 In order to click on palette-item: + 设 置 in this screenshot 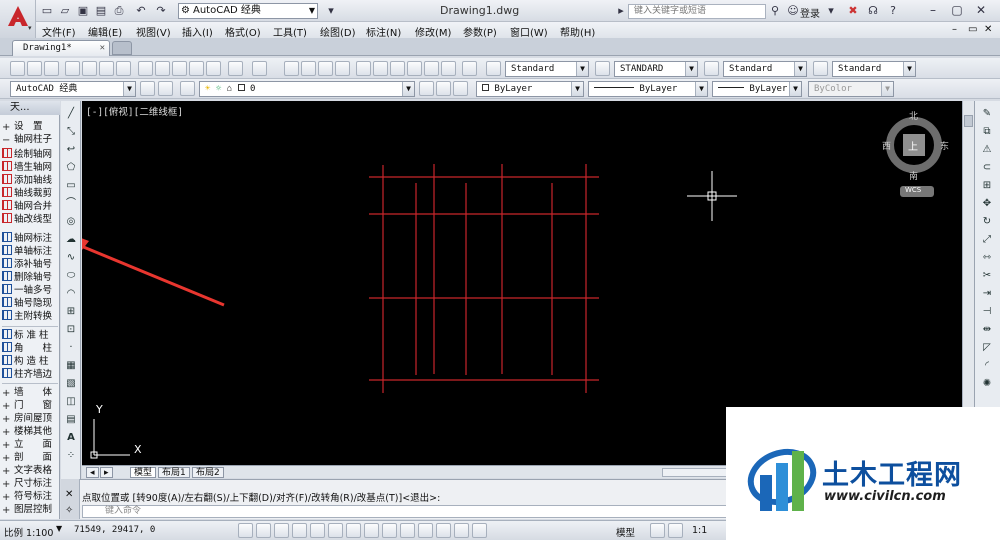, I will do `click(30, 126)`.